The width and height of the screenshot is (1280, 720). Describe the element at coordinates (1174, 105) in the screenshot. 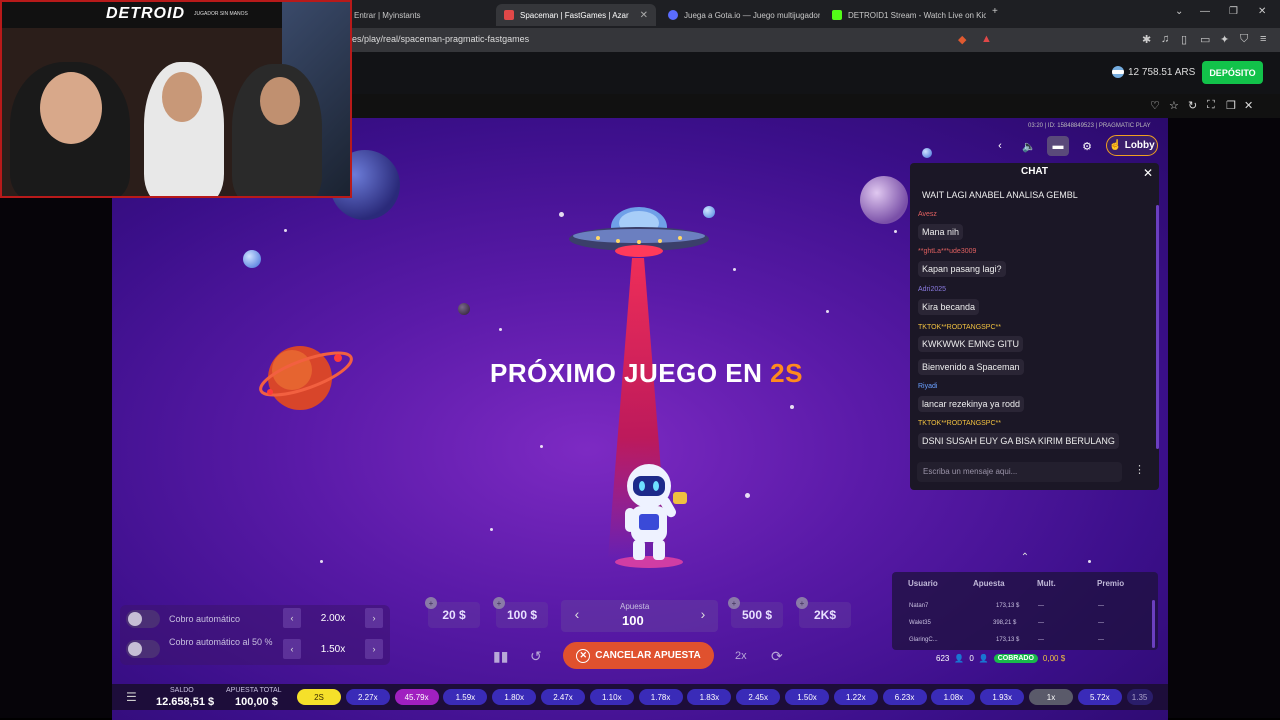

I see `star-icon: ☆` at that location.